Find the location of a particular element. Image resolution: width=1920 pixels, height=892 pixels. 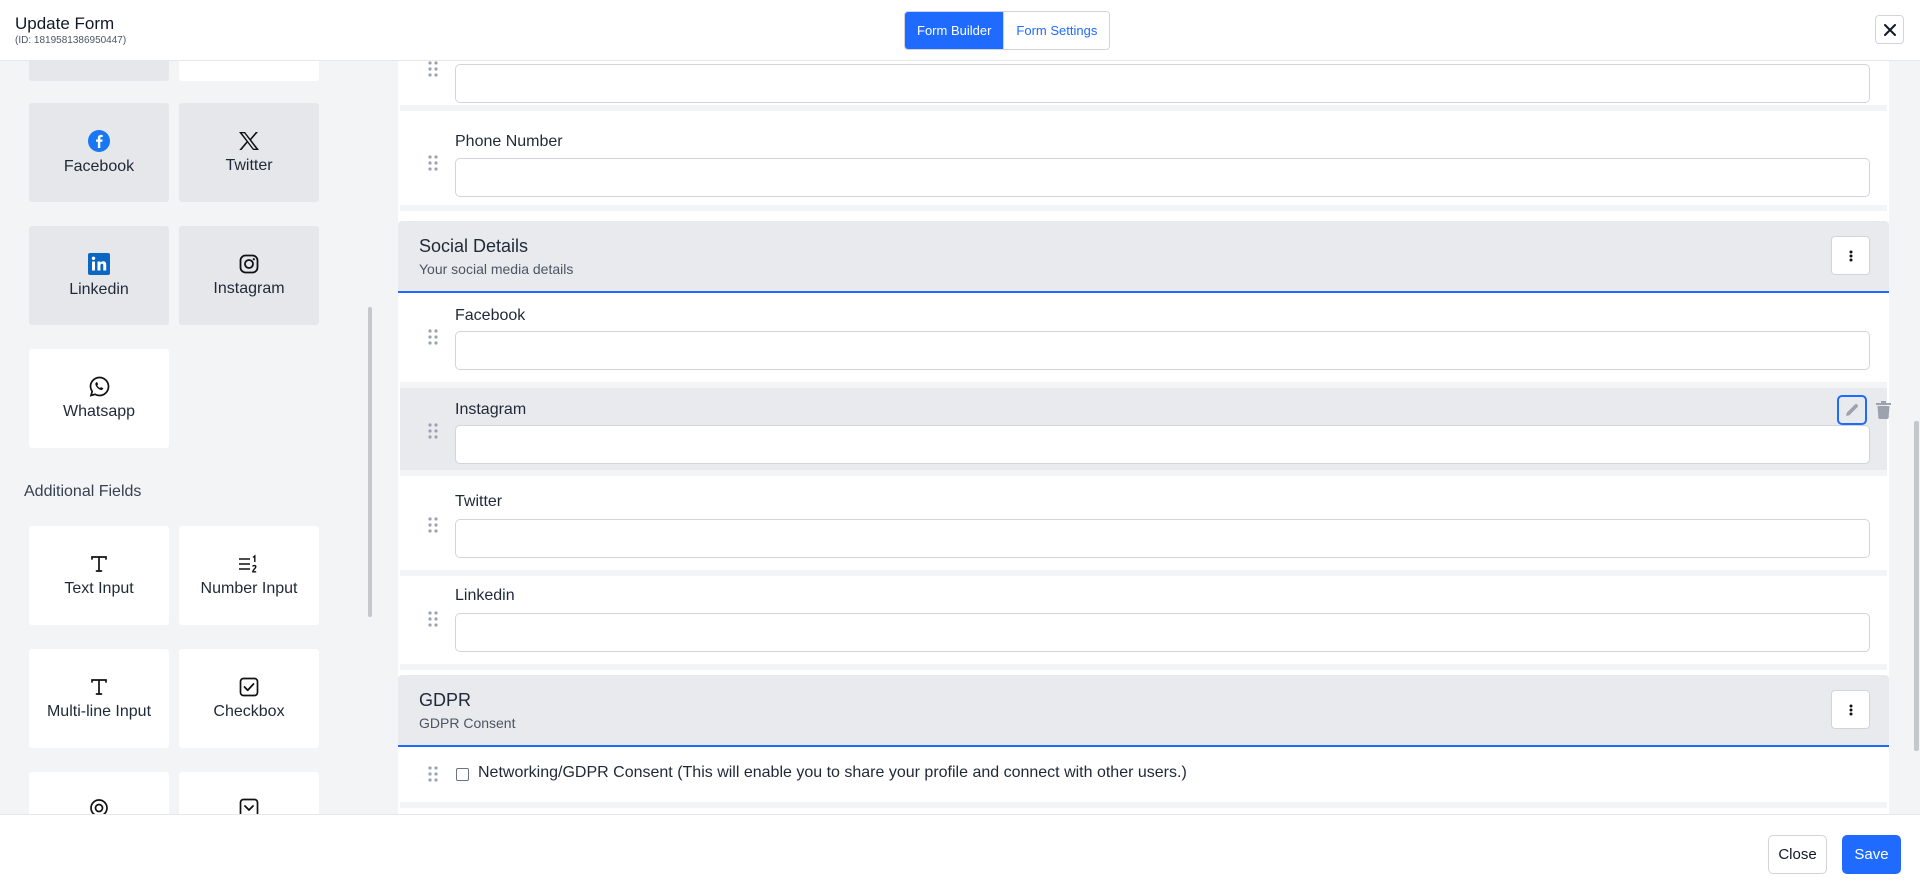

form-field-linkedin: Linkedin is located at coordinates (1143, 623).